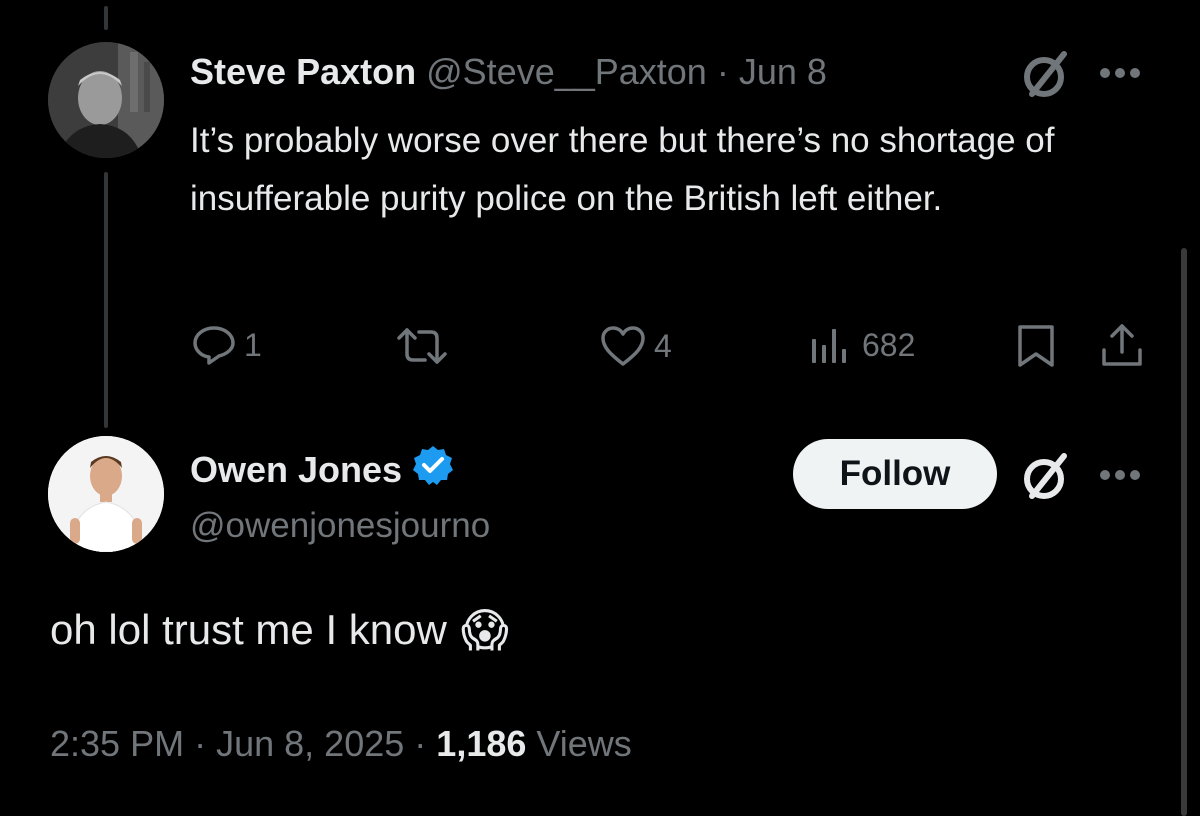 This screenshot has height=816, width=1200. Describe the element at coordinates (481, 743) in the screenshot. I see `views-count: 1,186` at that location.